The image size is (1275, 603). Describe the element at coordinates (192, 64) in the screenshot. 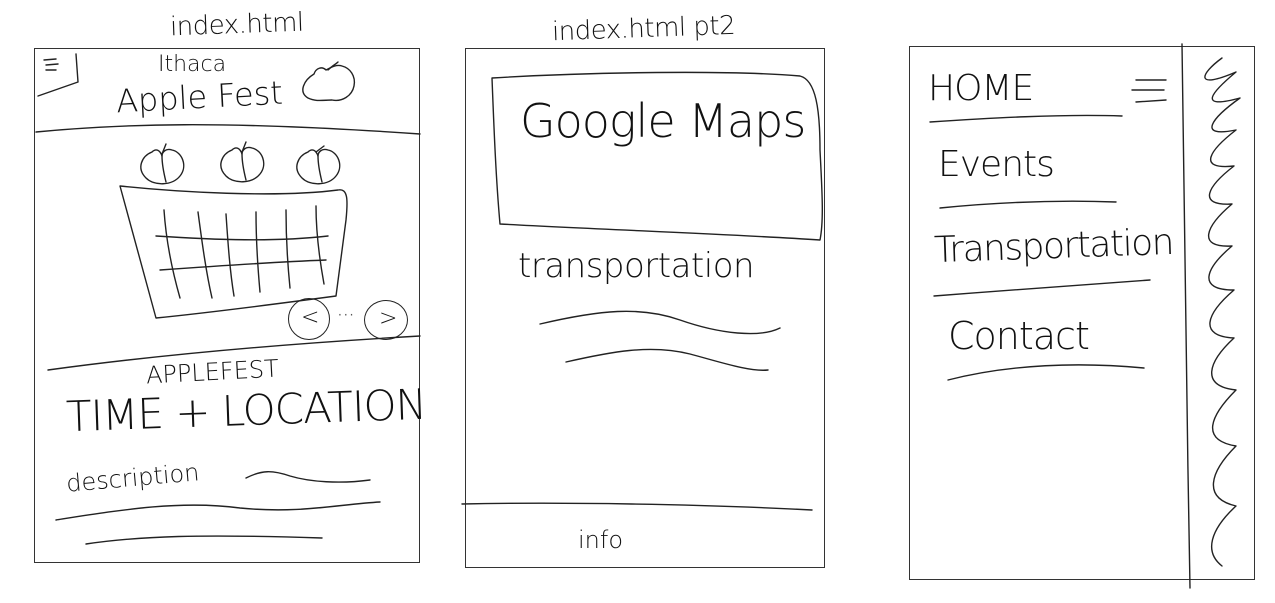

I see `header-title-line1: Ithaca` at that location.